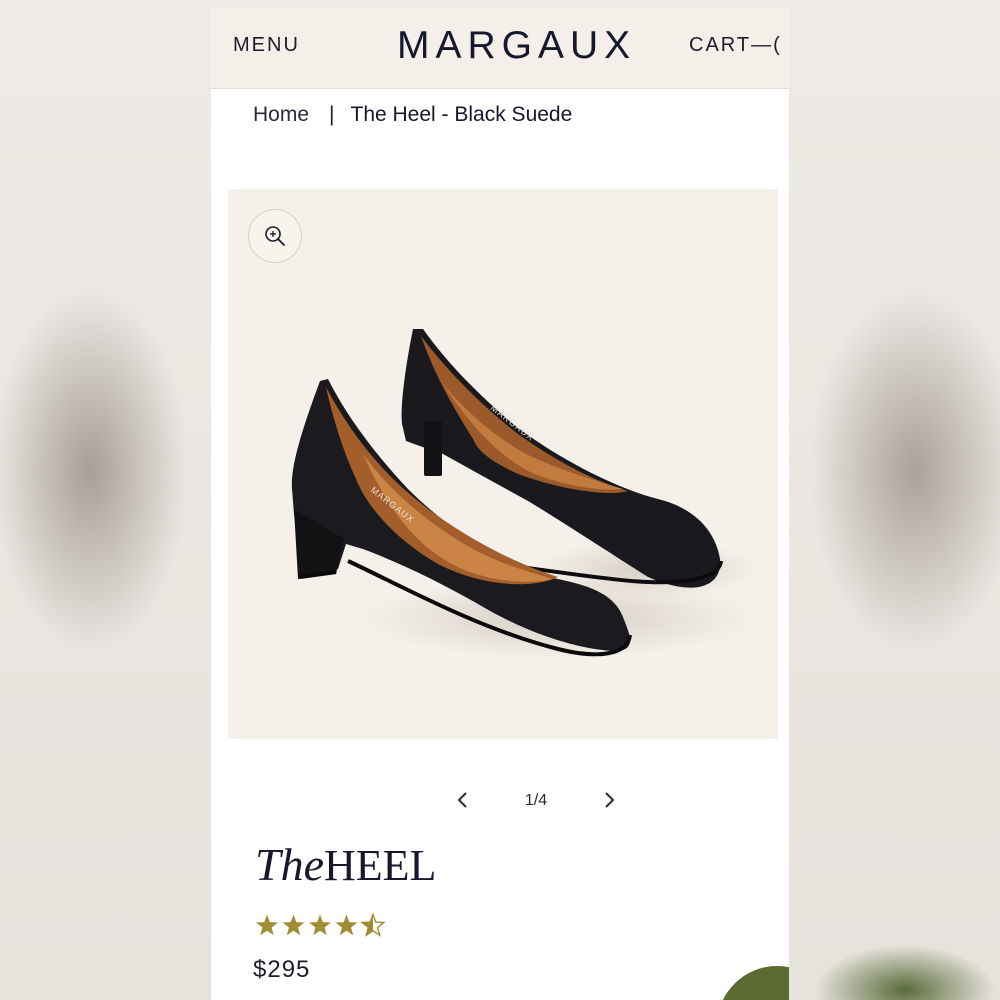 The width and height of the screenshot is (1000, 1000). What do you see at coordinates (380, 865) in the screenshot?
I see `product-title-heel: HEEL` at bounding box center [380, 865].